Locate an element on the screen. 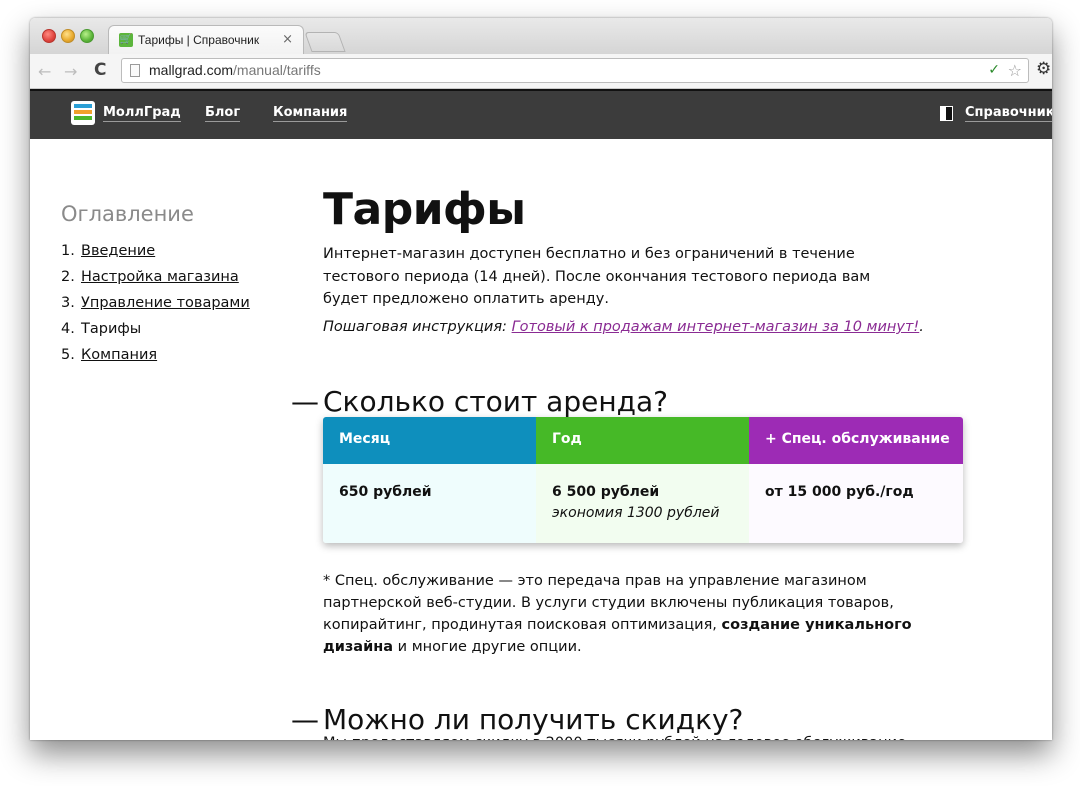 This screenshot has height=786, width=1080. nav-manual: Справочник is located at coordinates (1008, 113).